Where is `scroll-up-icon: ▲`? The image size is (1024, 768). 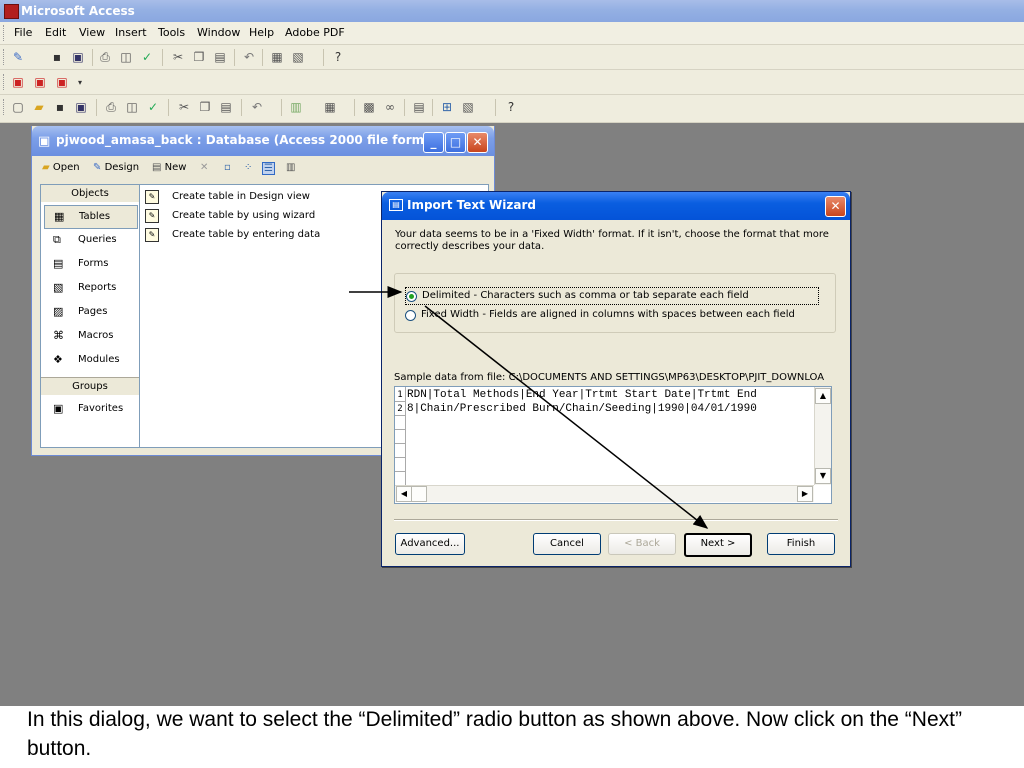 scroll-up-icon: ▲ is located at coordinates (823, 396).